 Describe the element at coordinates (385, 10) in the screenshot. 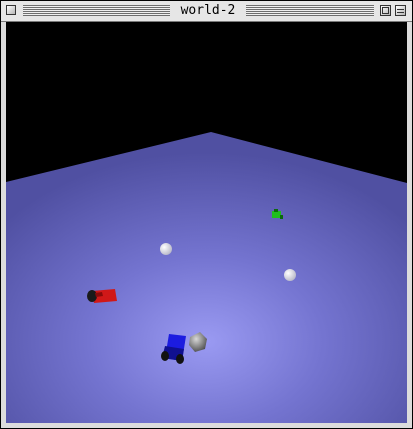

I see `zoom-box-icon` at that location.